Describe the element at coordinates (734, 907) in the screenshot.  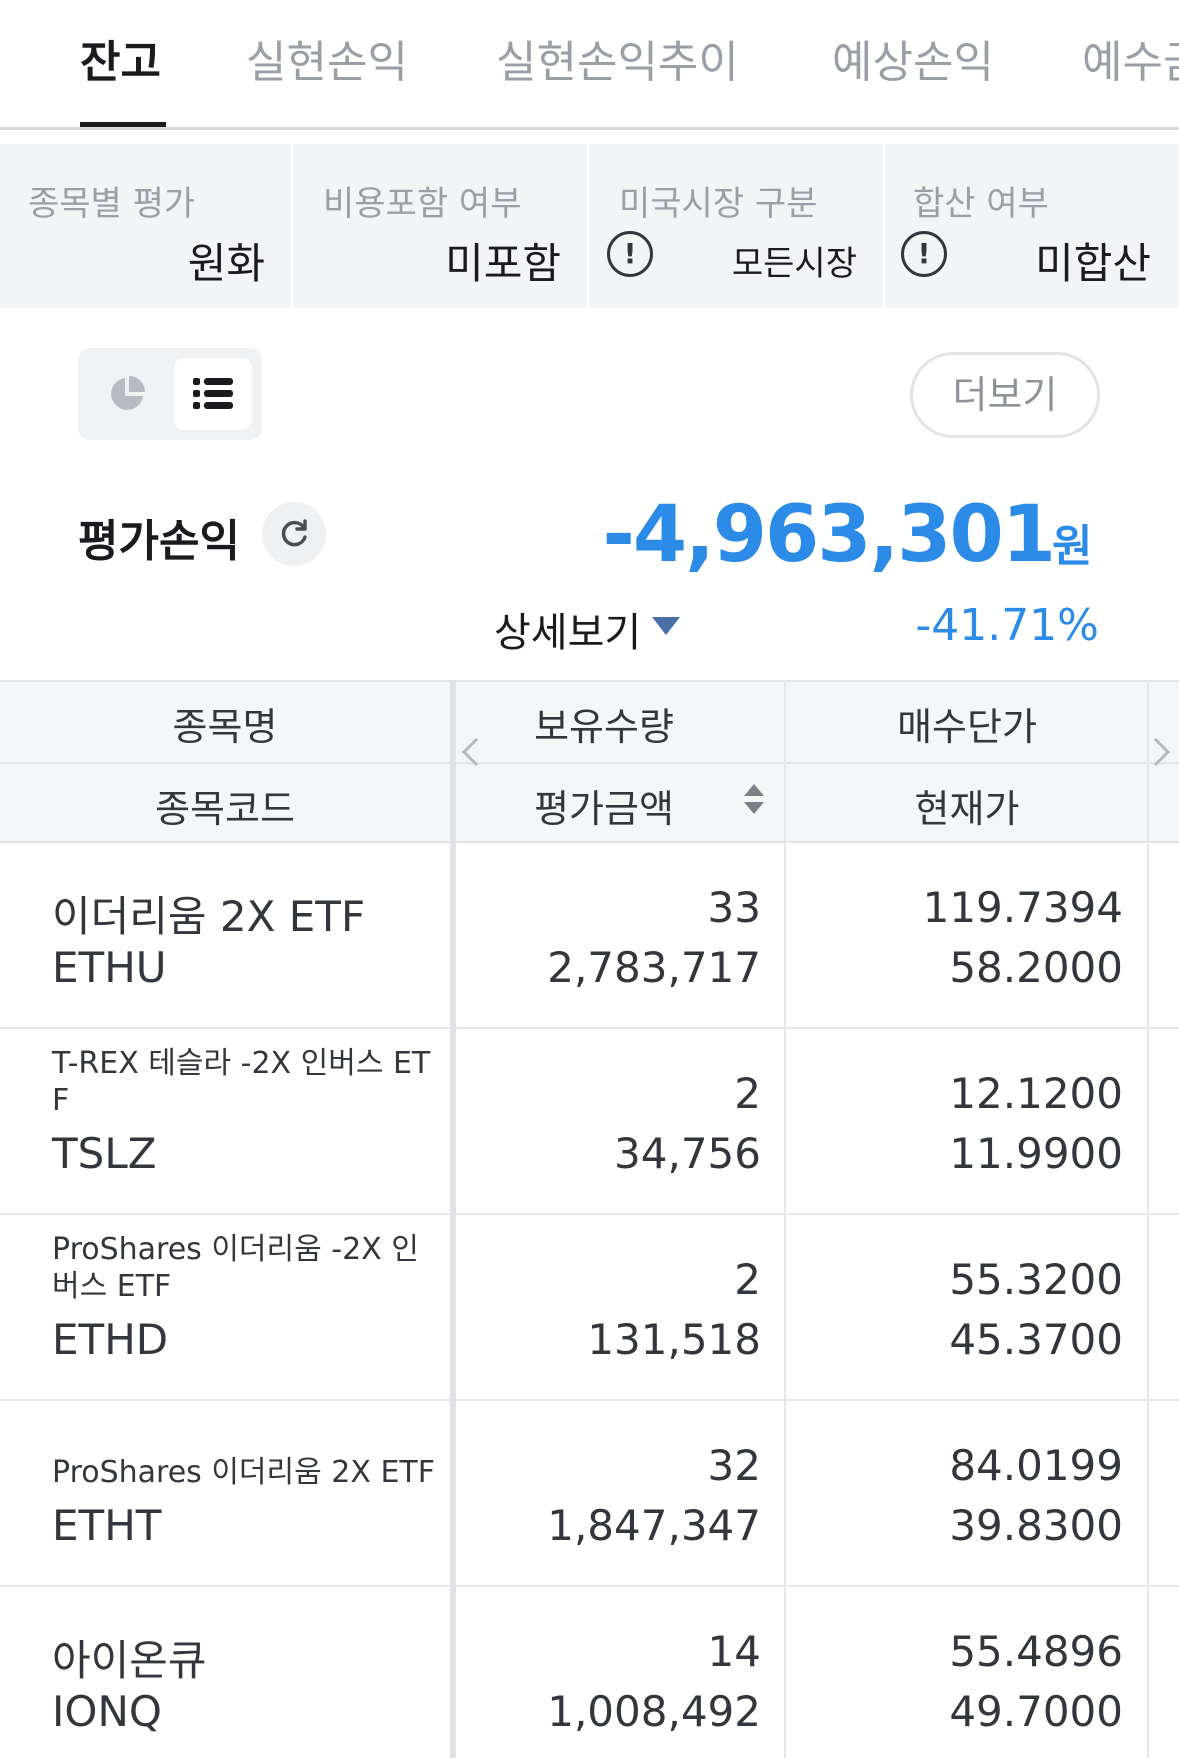
I see `holding-quantity: 33` at that location.